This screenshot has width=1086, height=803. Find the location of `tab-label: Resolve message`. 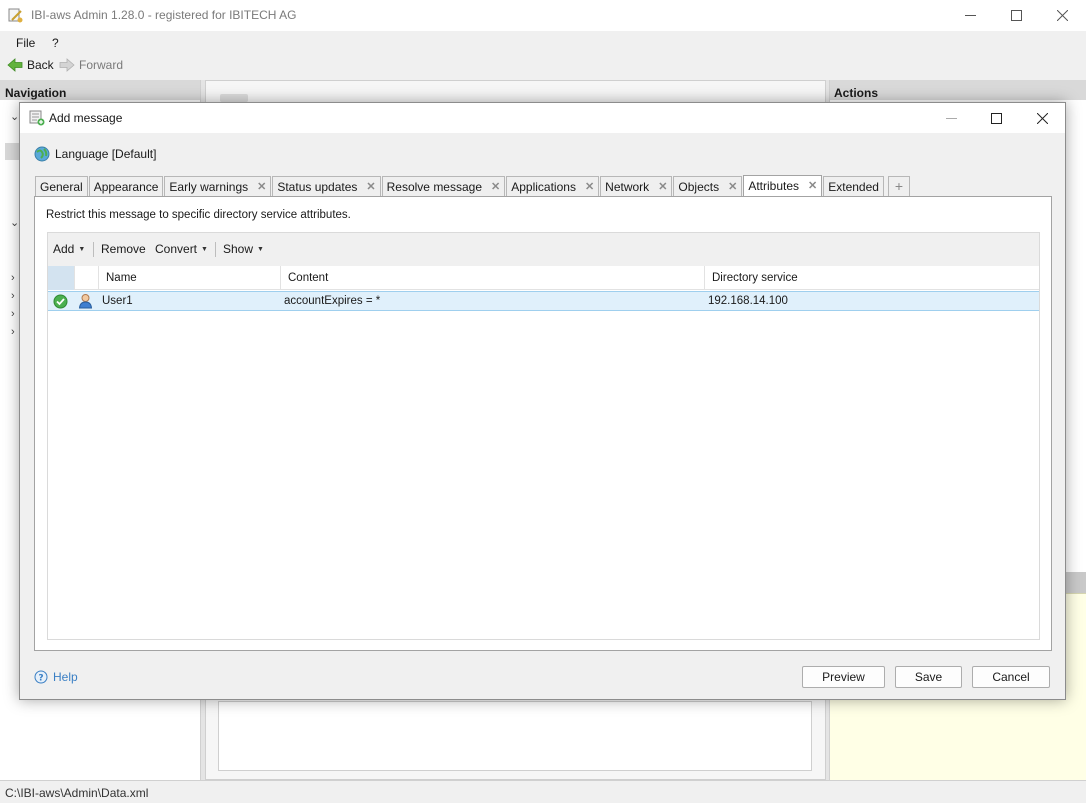

tab-label: Resolve message is located at coordinates (434, 187).